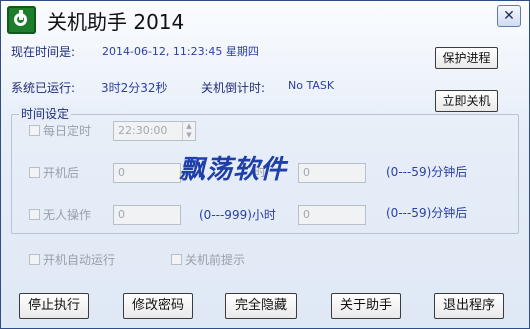  What do you see at coordinates (116, 22) in the screenshot?
I see `window-title: 关机助手 2014` at bounding box center [116, 22].